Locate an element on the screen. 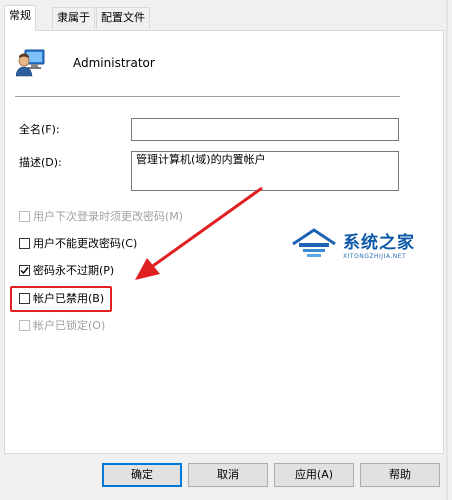  cancel-button: 取消 is located at coordinates (228, 475).